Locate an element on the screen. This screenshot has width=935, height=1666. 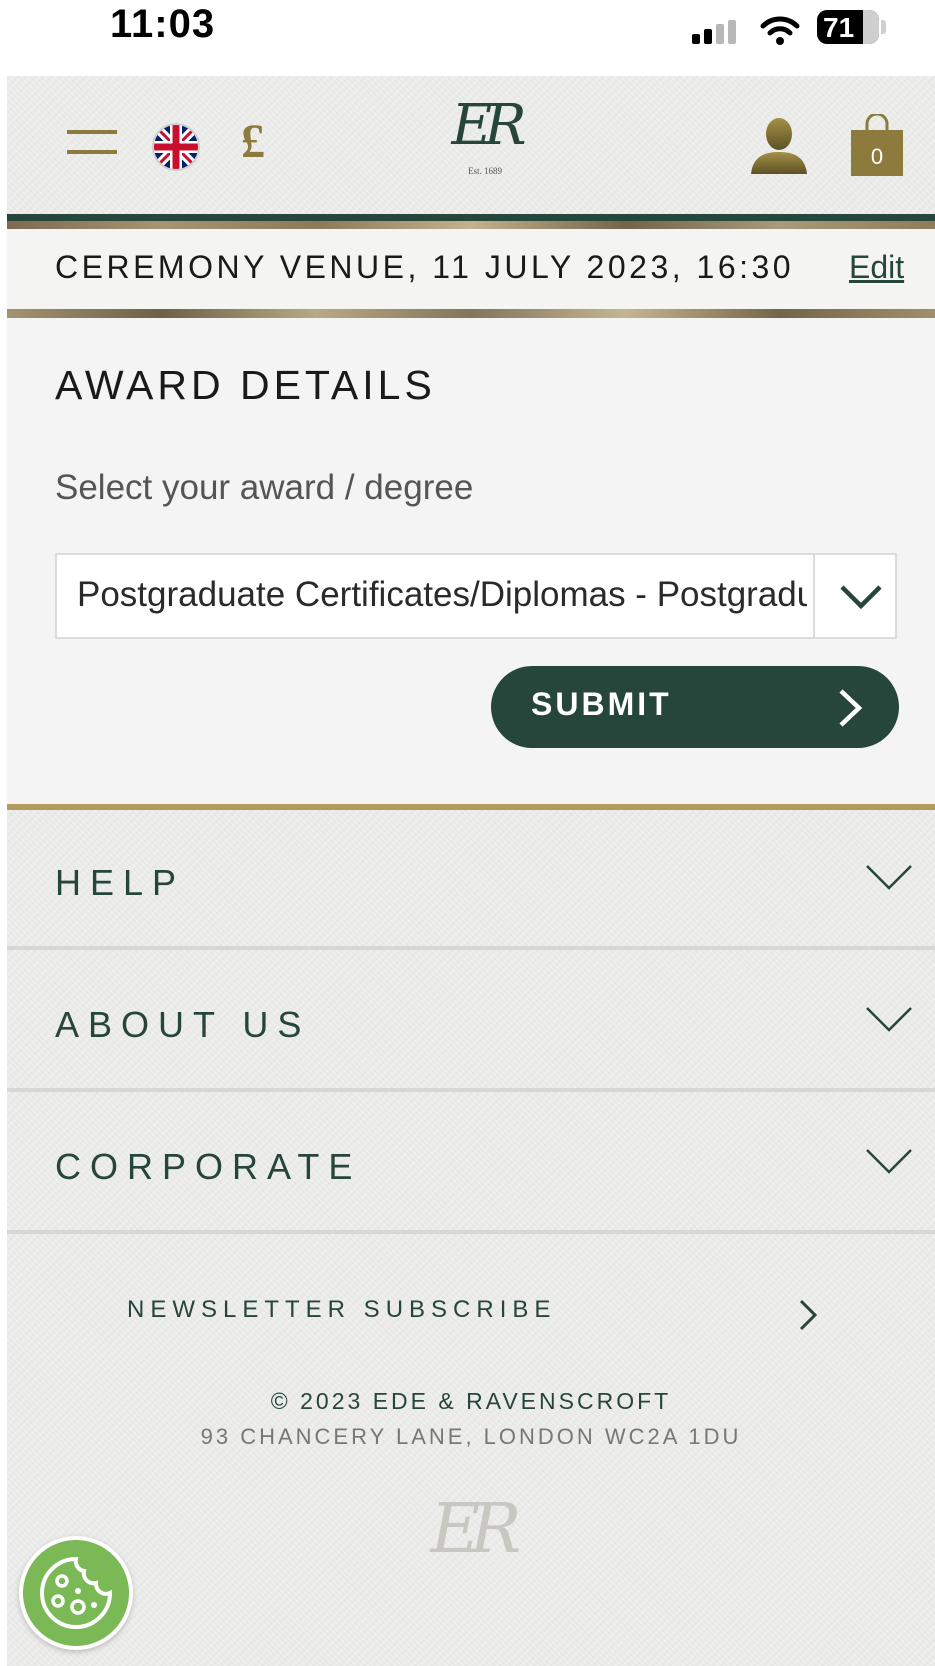
site-logo: ER Est. 1689 is located at coordinates (485, 133).